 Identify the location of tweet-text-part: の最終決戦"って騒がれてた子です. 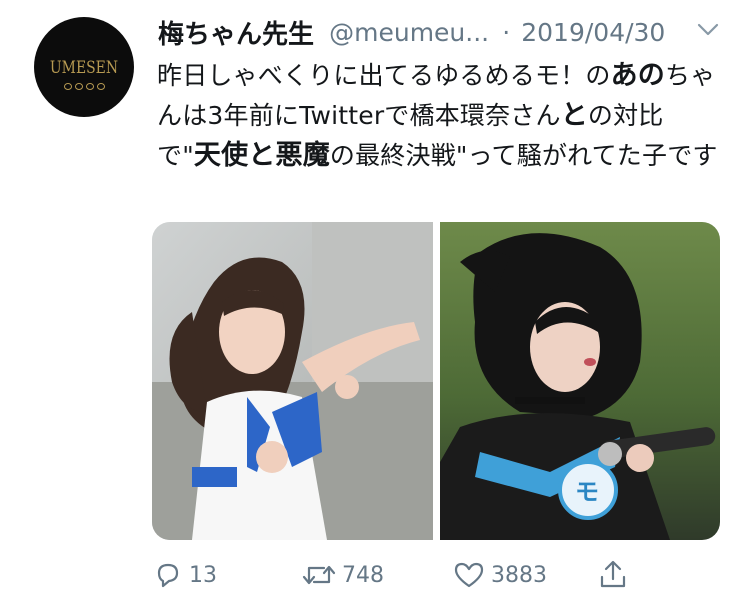
(523, 155).